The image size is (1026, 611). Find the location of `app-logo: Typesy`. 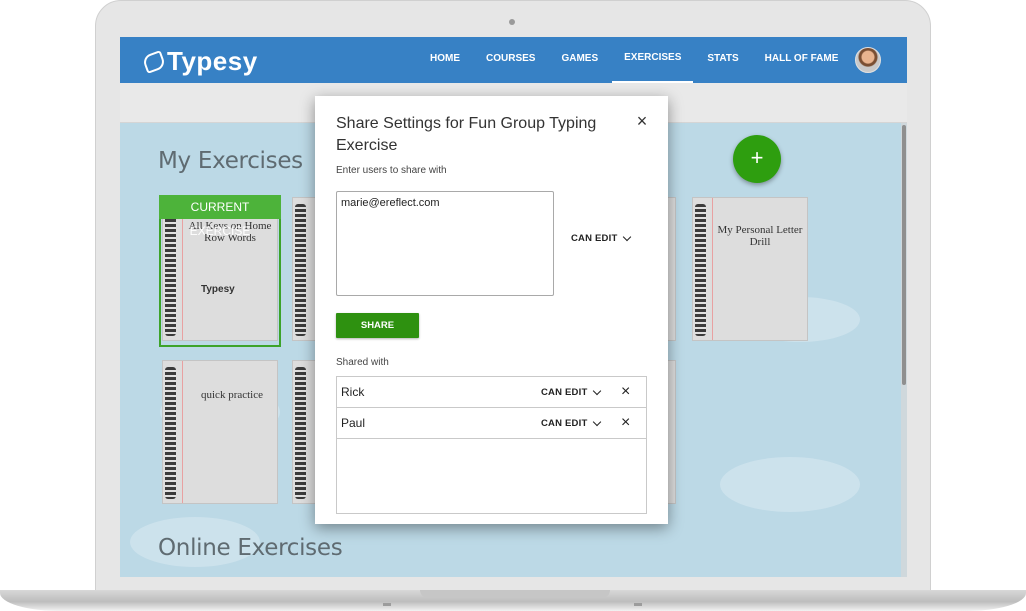

app-logo: Typesy is located at coordinates (199, 61).